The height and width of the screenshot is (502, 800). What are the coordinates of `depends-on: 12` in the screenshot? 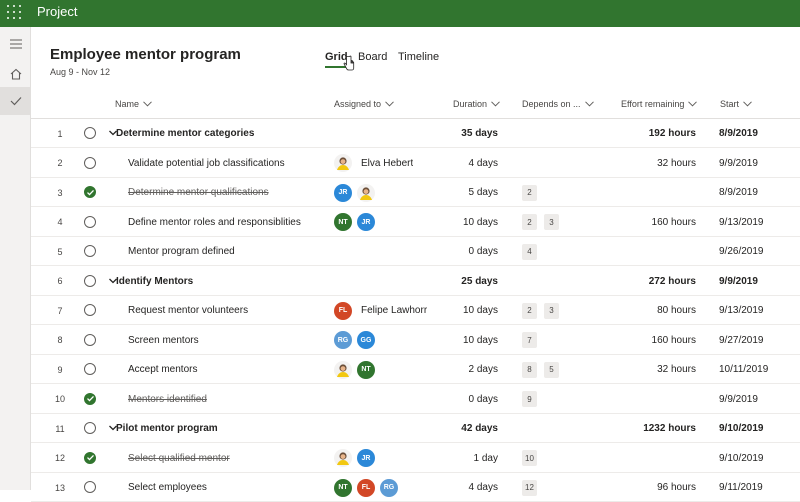 It's located at (529, 487).